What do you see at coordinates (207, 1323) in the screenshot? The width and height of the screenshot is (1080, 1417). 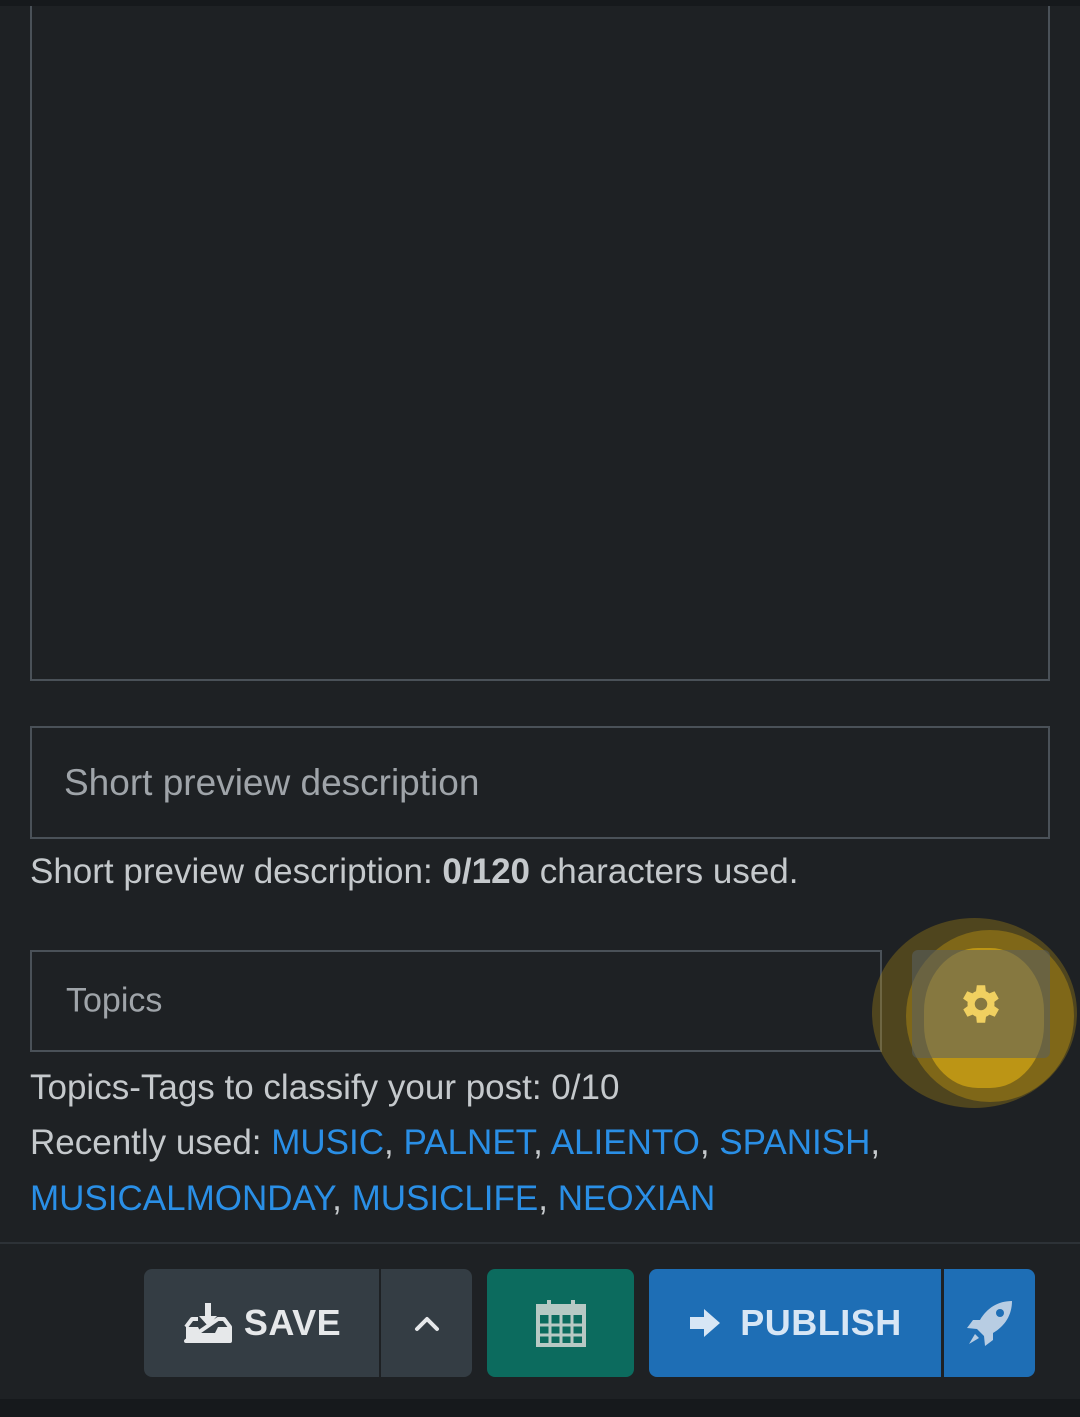 I see `download-tray-icon` at bounding box center [207, 1323].